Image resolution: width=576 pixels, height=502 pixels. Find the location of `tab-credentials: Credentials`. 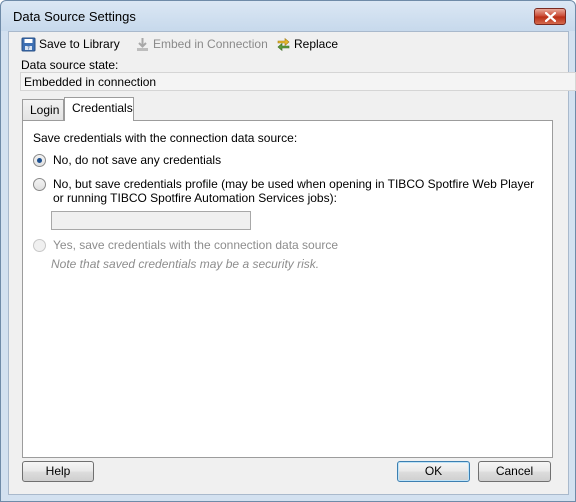

tab-credentials: Credentials is located at coordinates (99, 109).